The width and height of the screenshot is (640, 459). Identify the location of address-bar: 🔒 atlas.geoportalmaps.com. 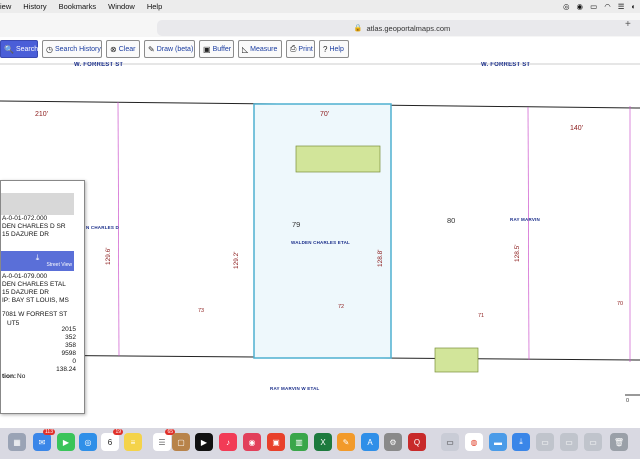
(398, 28).